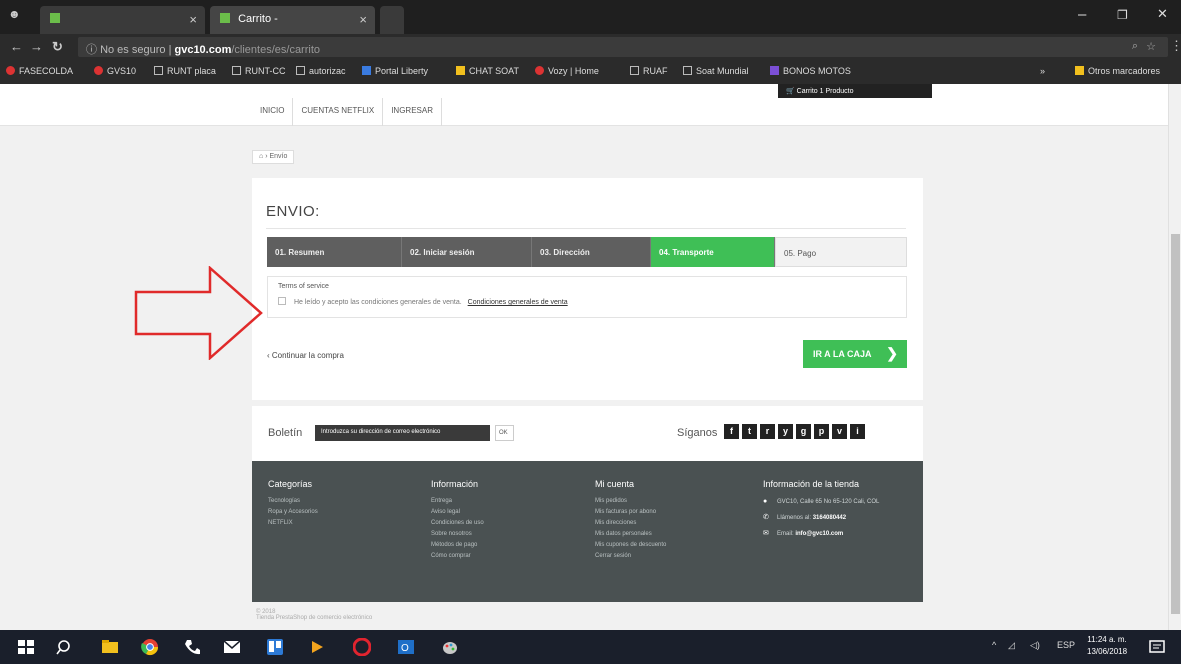 The image size is (1181, 664). I want to click on menu-icon: ⋮, so click(1175, 46).